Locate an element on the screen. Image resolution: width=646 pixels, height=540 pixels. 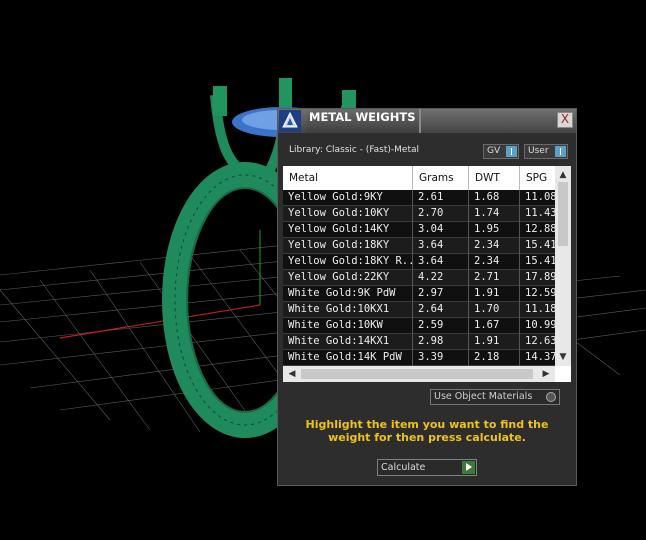
app-logo-icon is located at coordinates (290, 121).